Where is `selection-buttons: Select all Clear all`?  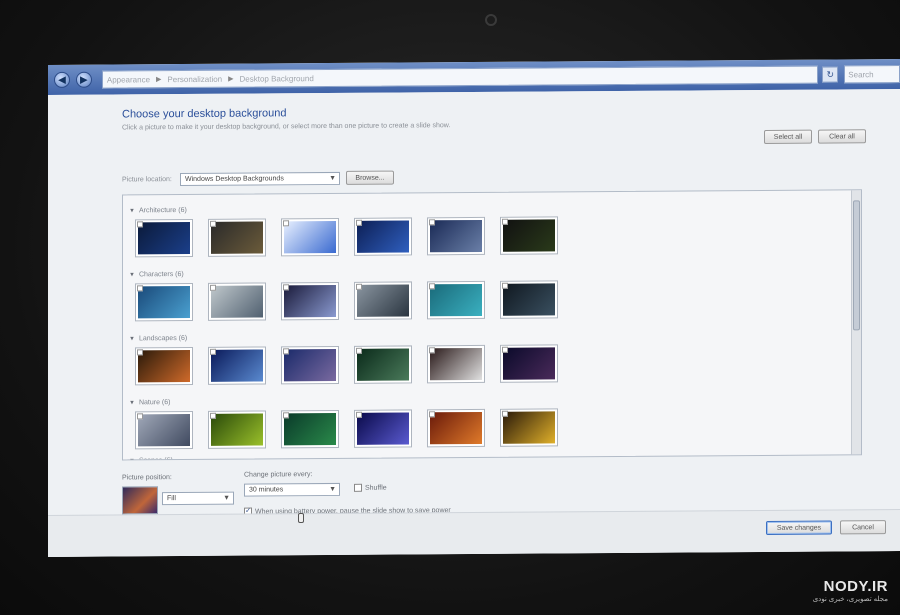 selection-buttons: Select all Clear all is located at coordinates (815, 136).